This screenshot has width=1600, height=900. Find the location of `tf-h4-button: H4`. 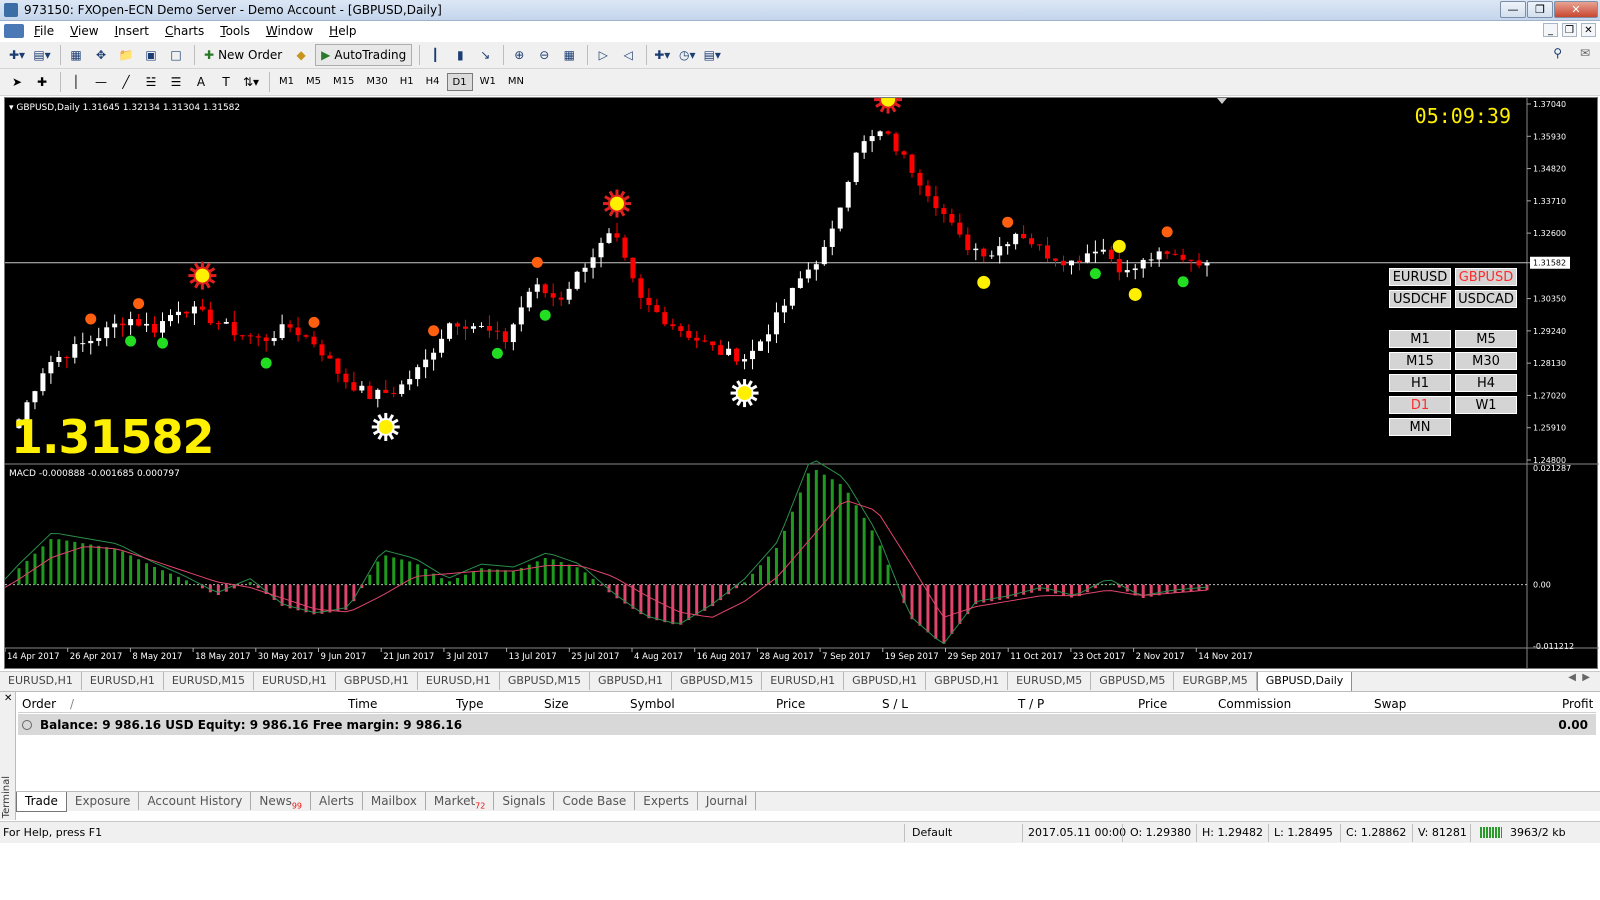

tf-h4-button: H4 is located at coordinates (433, 82).